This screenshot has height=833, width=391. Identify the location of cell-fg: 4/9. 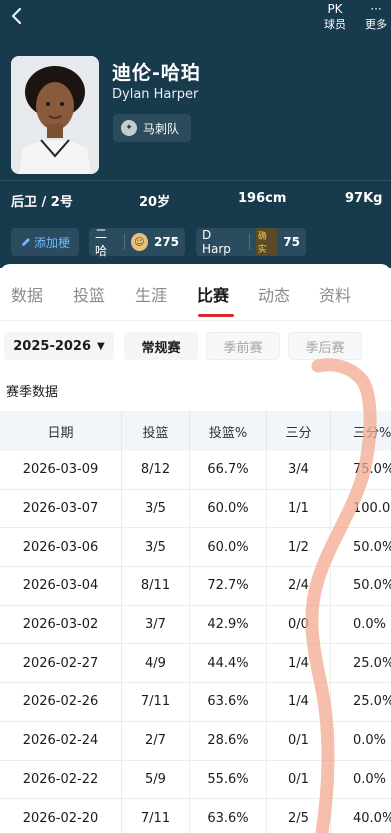
(156, 663).